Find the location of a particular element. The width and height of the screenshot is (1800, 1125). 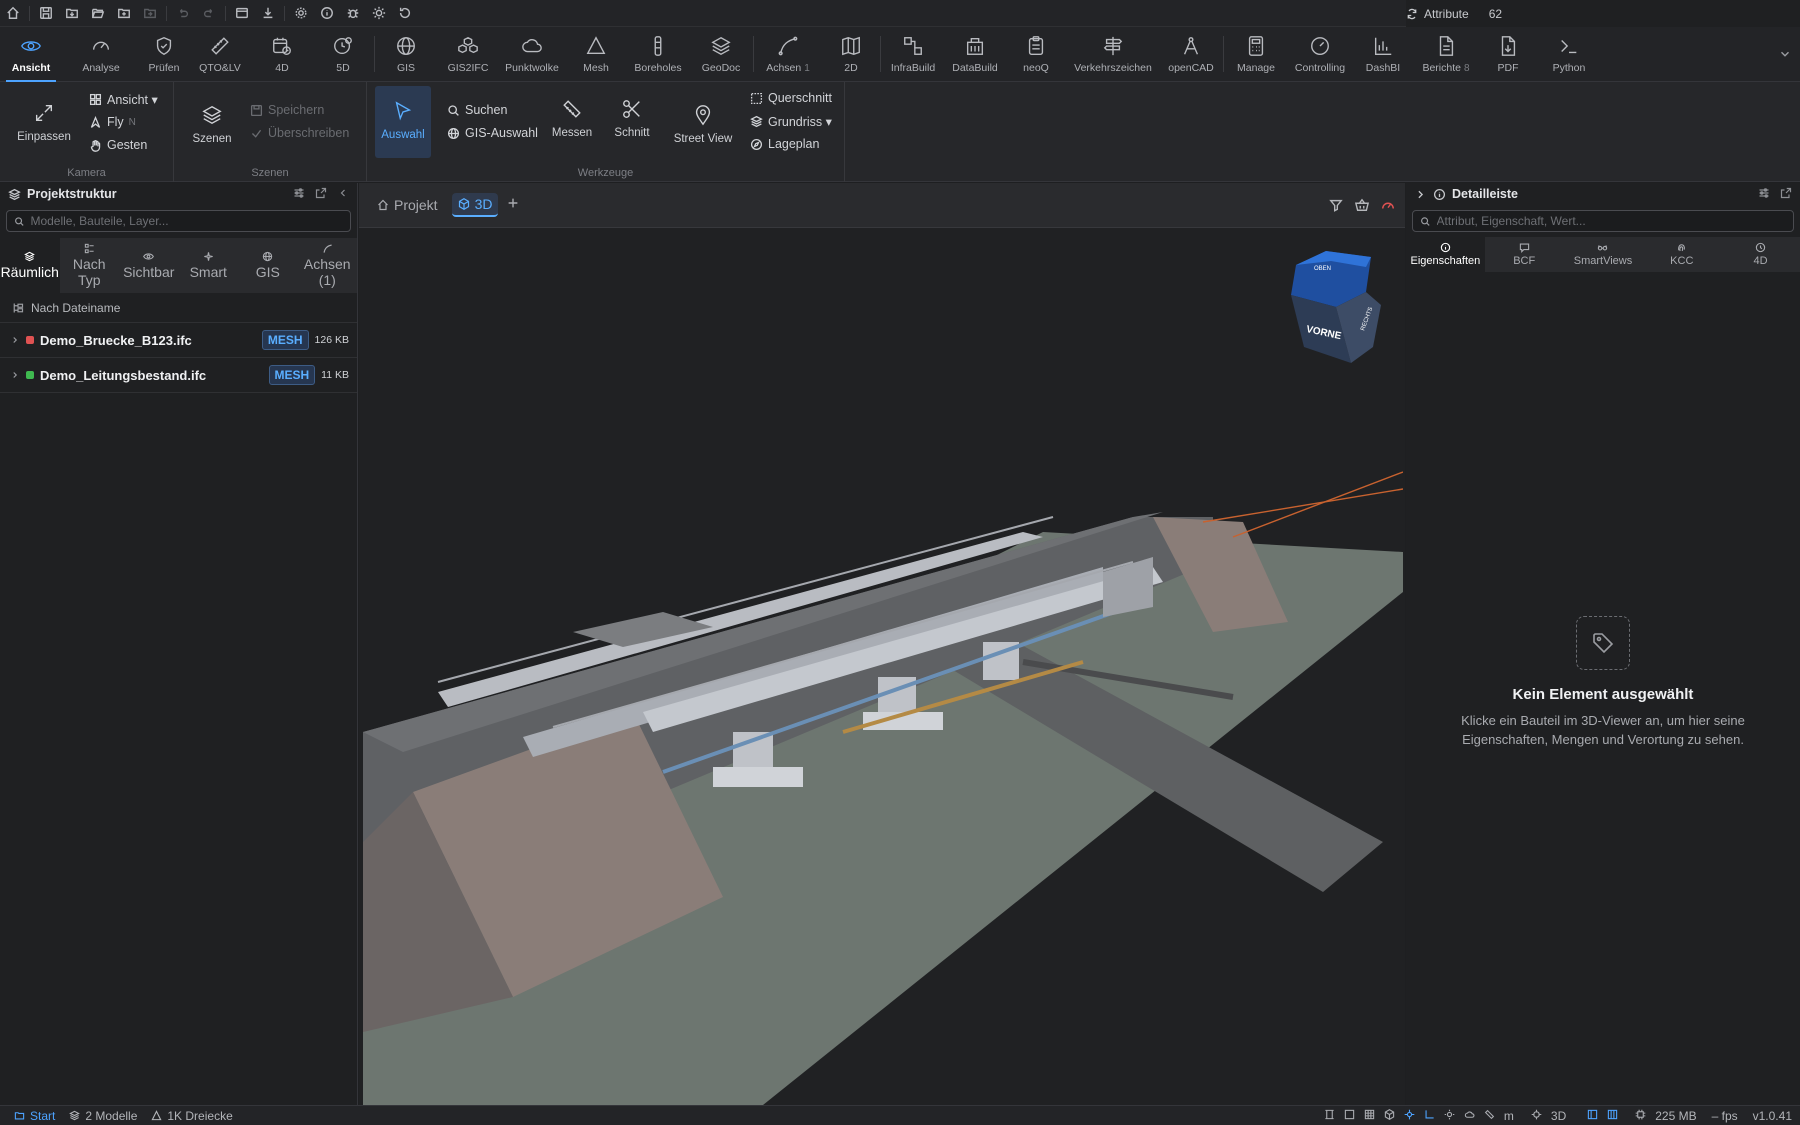

attribute-search is located at coordinates (1603, 221).